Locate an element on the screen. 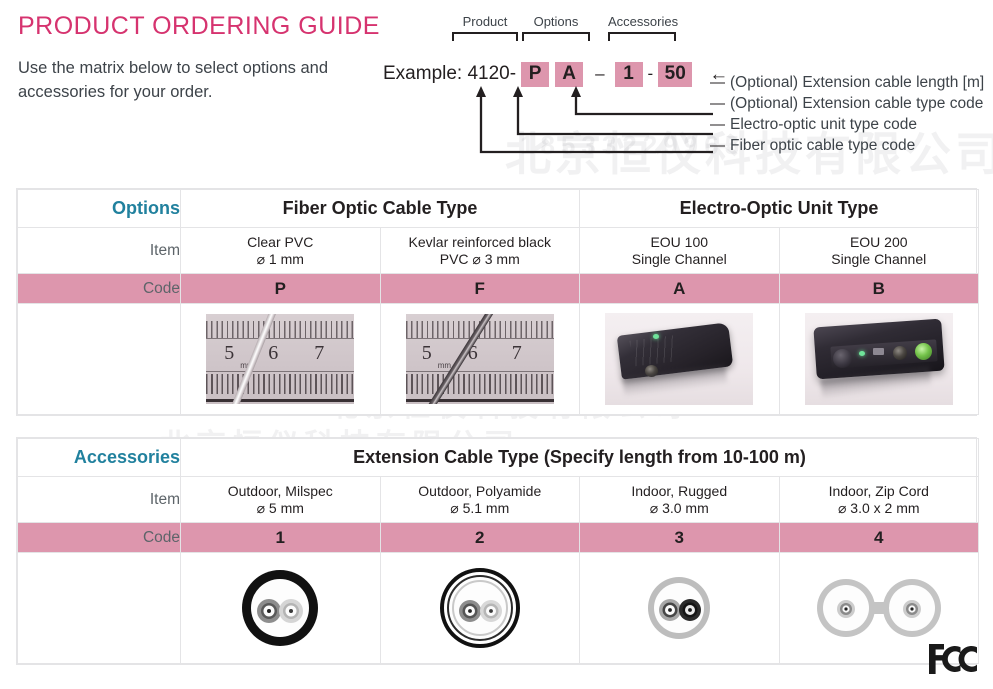 This screenshot has height=689, width=993. item-line: Clear PVC is located at coordinates (280, 241).